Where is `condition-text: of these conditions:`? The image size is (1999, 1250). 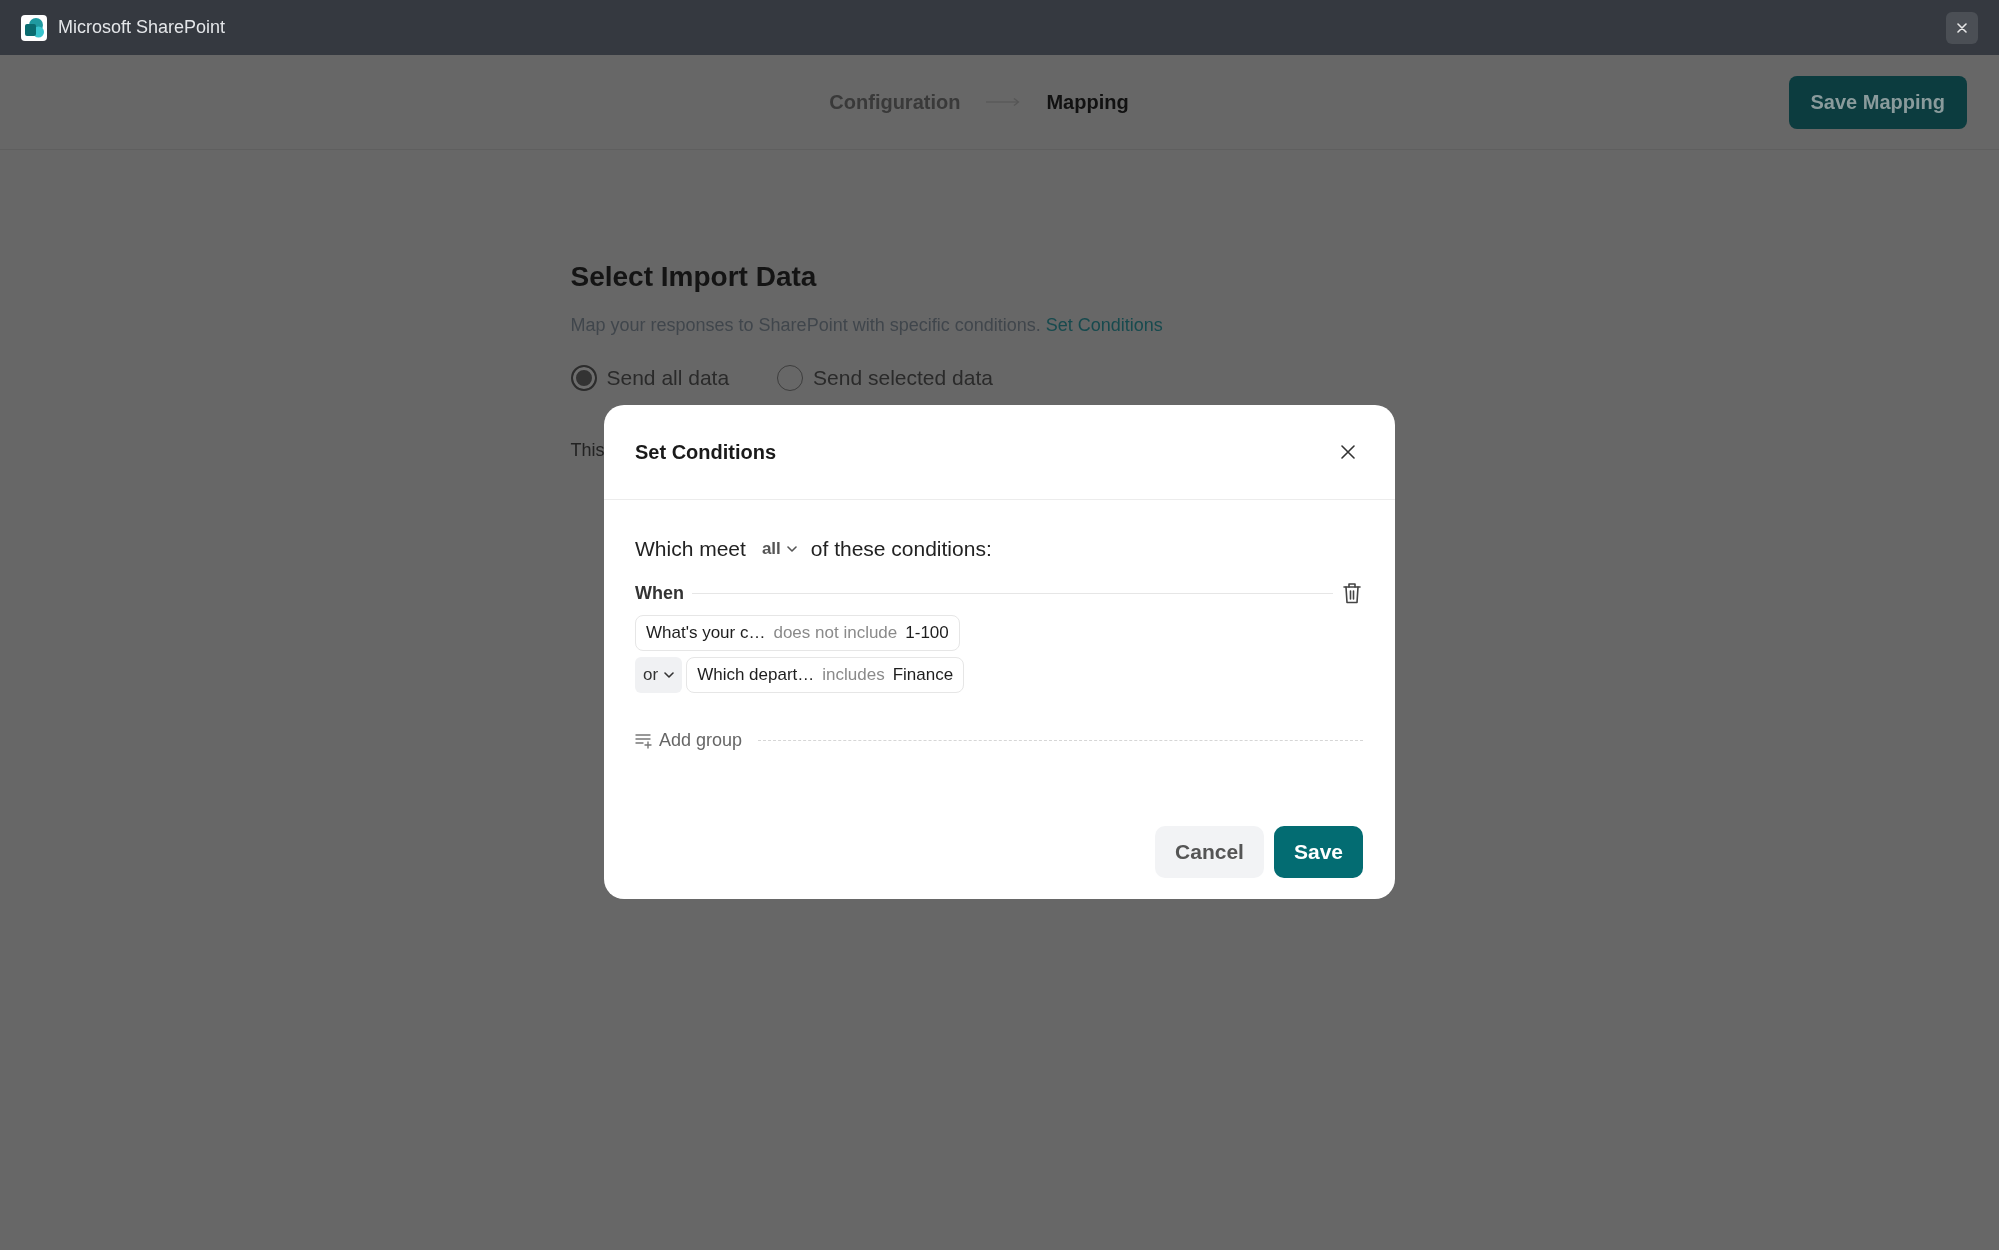 condition-text: of these conditions: is located at coordinates (901, 549).